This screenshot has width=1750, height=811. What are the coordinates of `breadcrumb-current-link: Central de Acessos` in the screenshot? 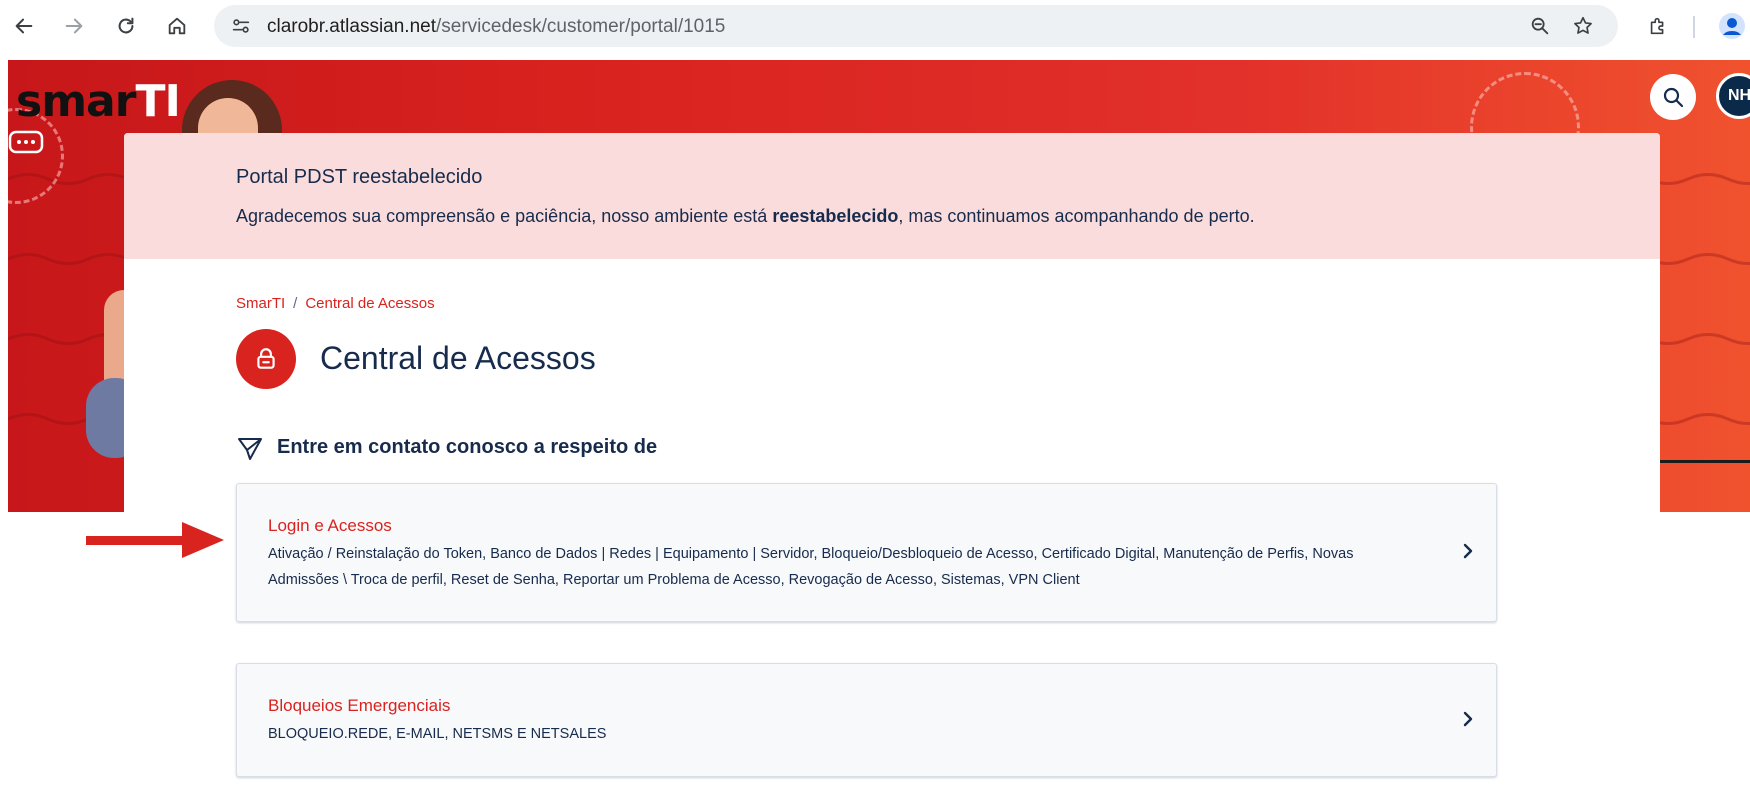 It's located at (369, 303).